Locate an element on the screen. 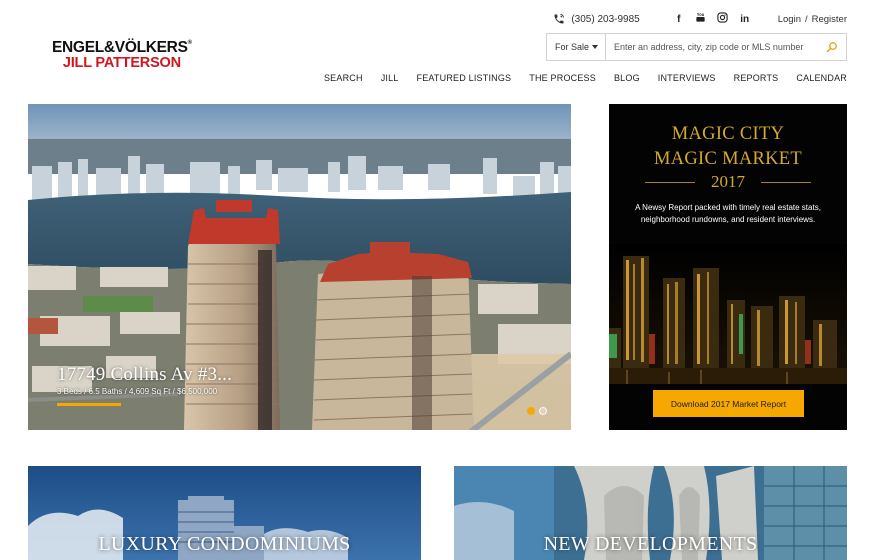 This screenshot has height=560, width=875. search-button is located at coordinates (832, 47).